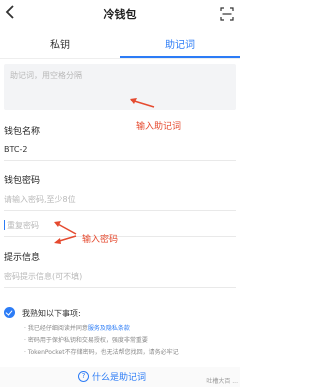 This screenshot has height=387, width=320. I want to click on hint-field: 密码提示信息(可不填), so click(43, 276).